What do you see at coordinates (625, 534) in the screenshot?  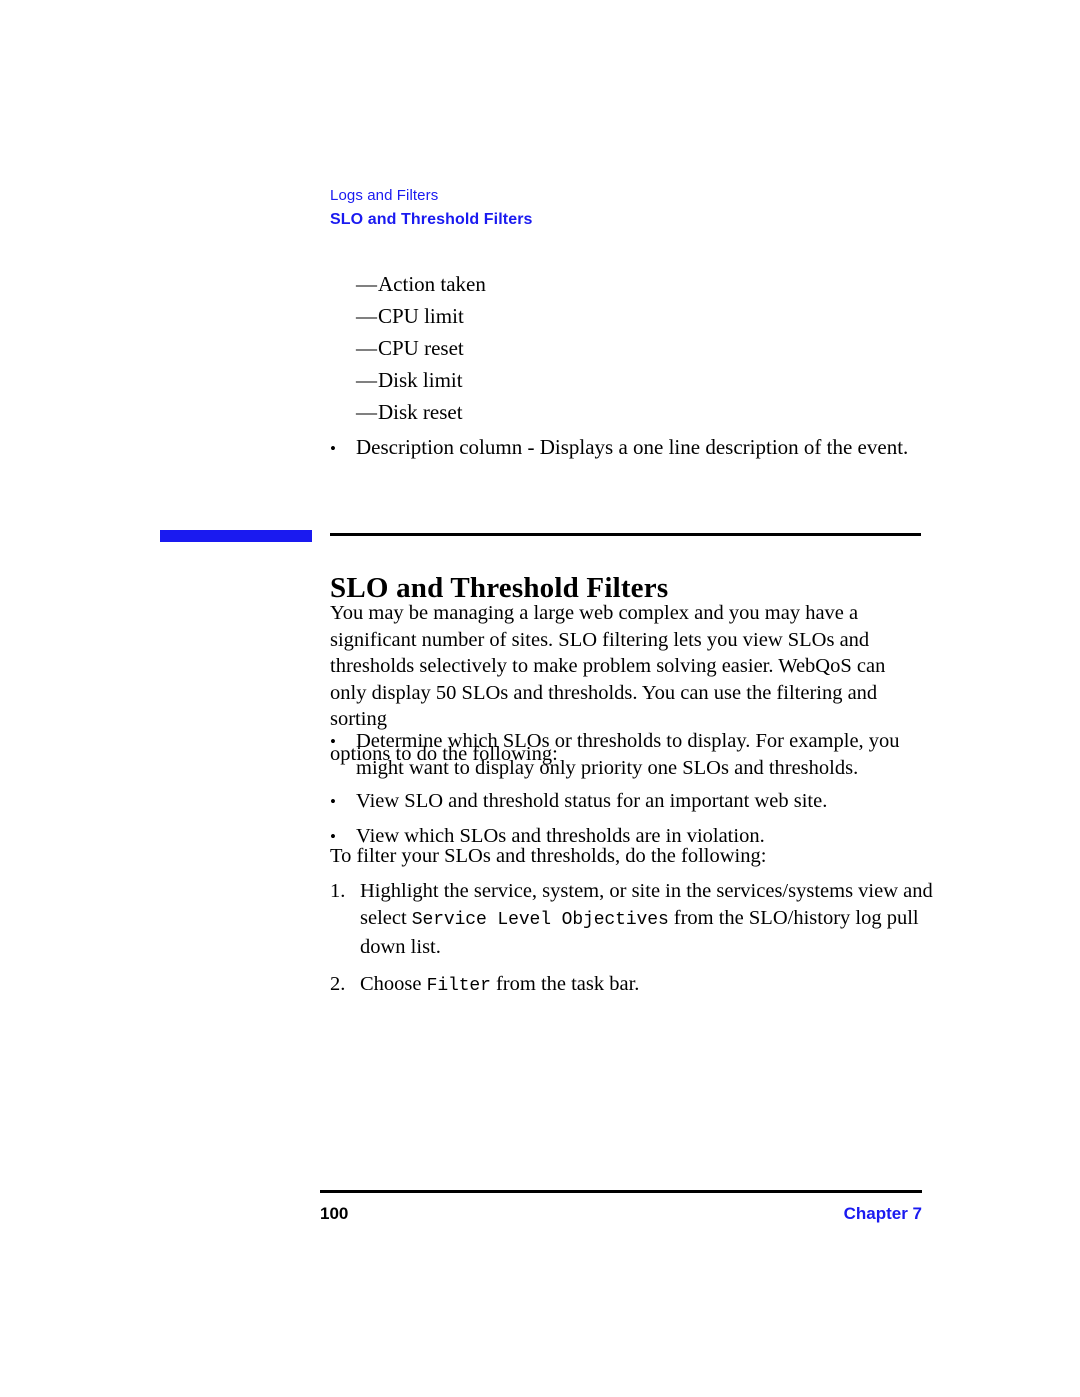 I see `section-heading-rule` at bounding box center [625, 534].